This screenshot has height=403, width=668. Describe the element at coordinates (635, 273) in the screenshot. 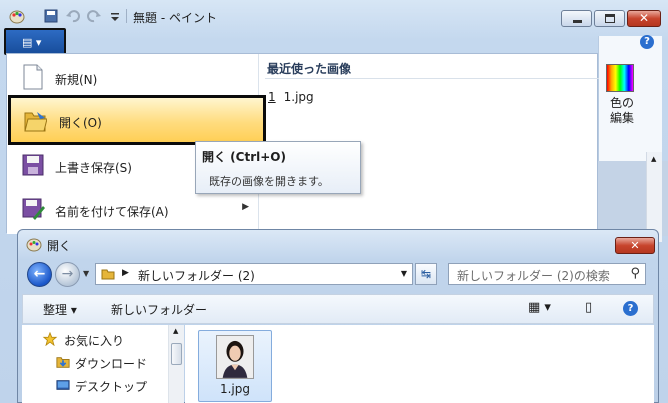

I see `search-icon: ⚲` at that location.